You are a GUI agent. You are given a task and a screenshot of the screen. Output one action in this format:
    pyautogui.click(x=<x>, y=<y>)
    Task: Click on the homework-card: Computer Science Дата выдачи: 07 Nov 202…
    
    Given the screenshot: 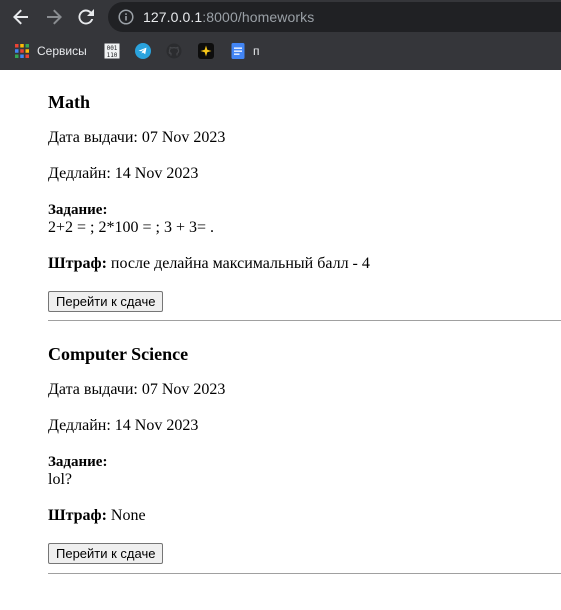 What is the action you would take?
    pyautogui.click(x=136, y=453)
    